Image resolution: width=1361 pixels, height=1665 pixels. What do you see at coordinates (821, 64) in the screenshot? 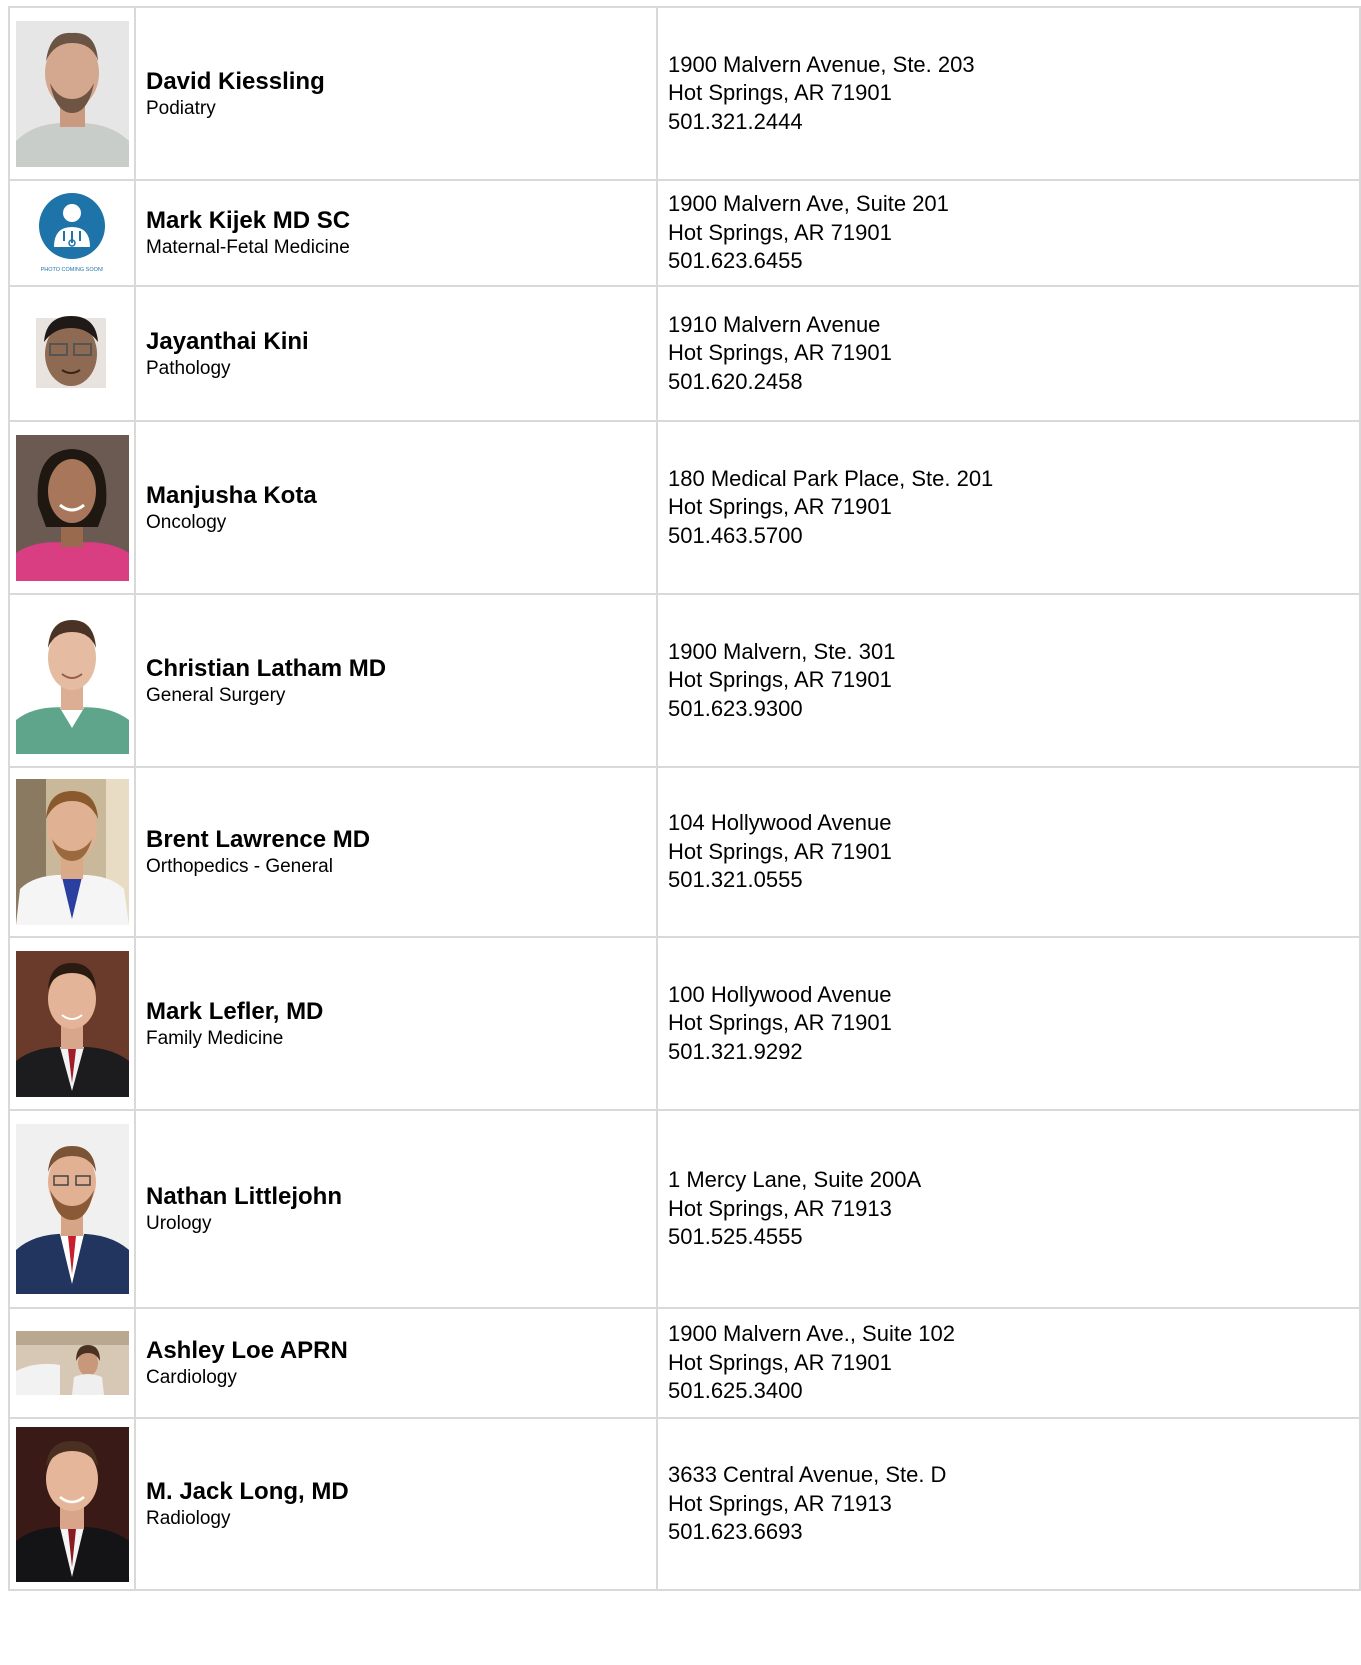
I see `street-address: 1900 Malvern Avenue, Ste. 203` at bounding box center [821, 64].